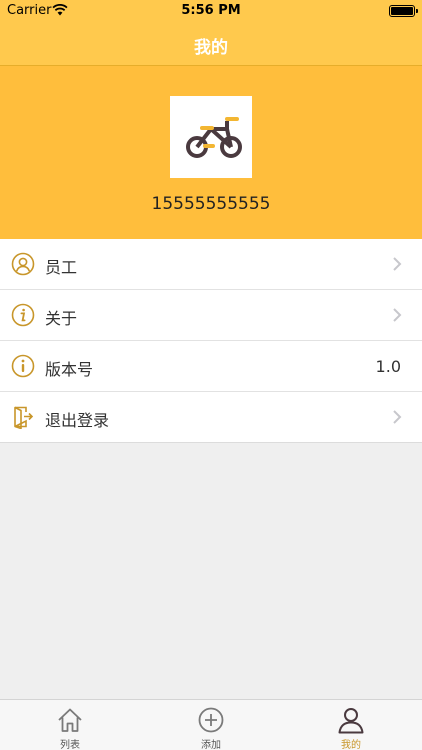 The image size is (422, 750). Describe the element at coordinates (211, 204) in the screenshot. I see `phone-number: 15555555555` at that location.